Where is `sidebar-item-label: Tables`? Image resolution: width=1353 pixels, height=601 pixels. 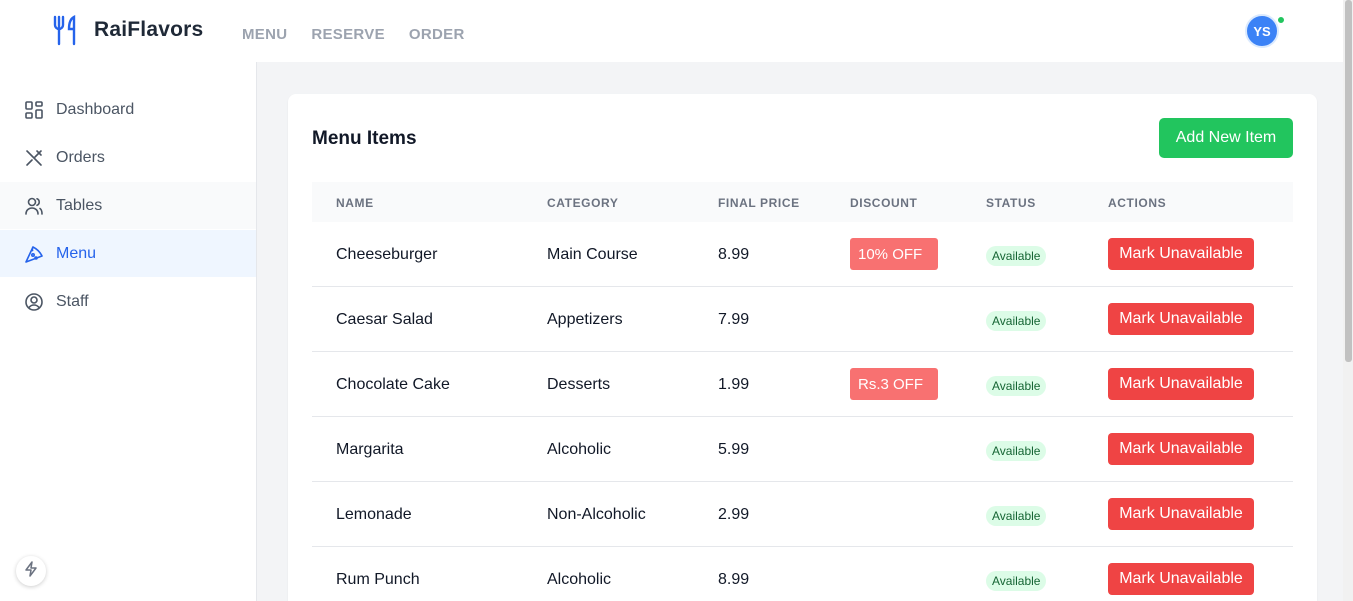
sidebar-item-label: Tables is located at coordinates (79, 205).